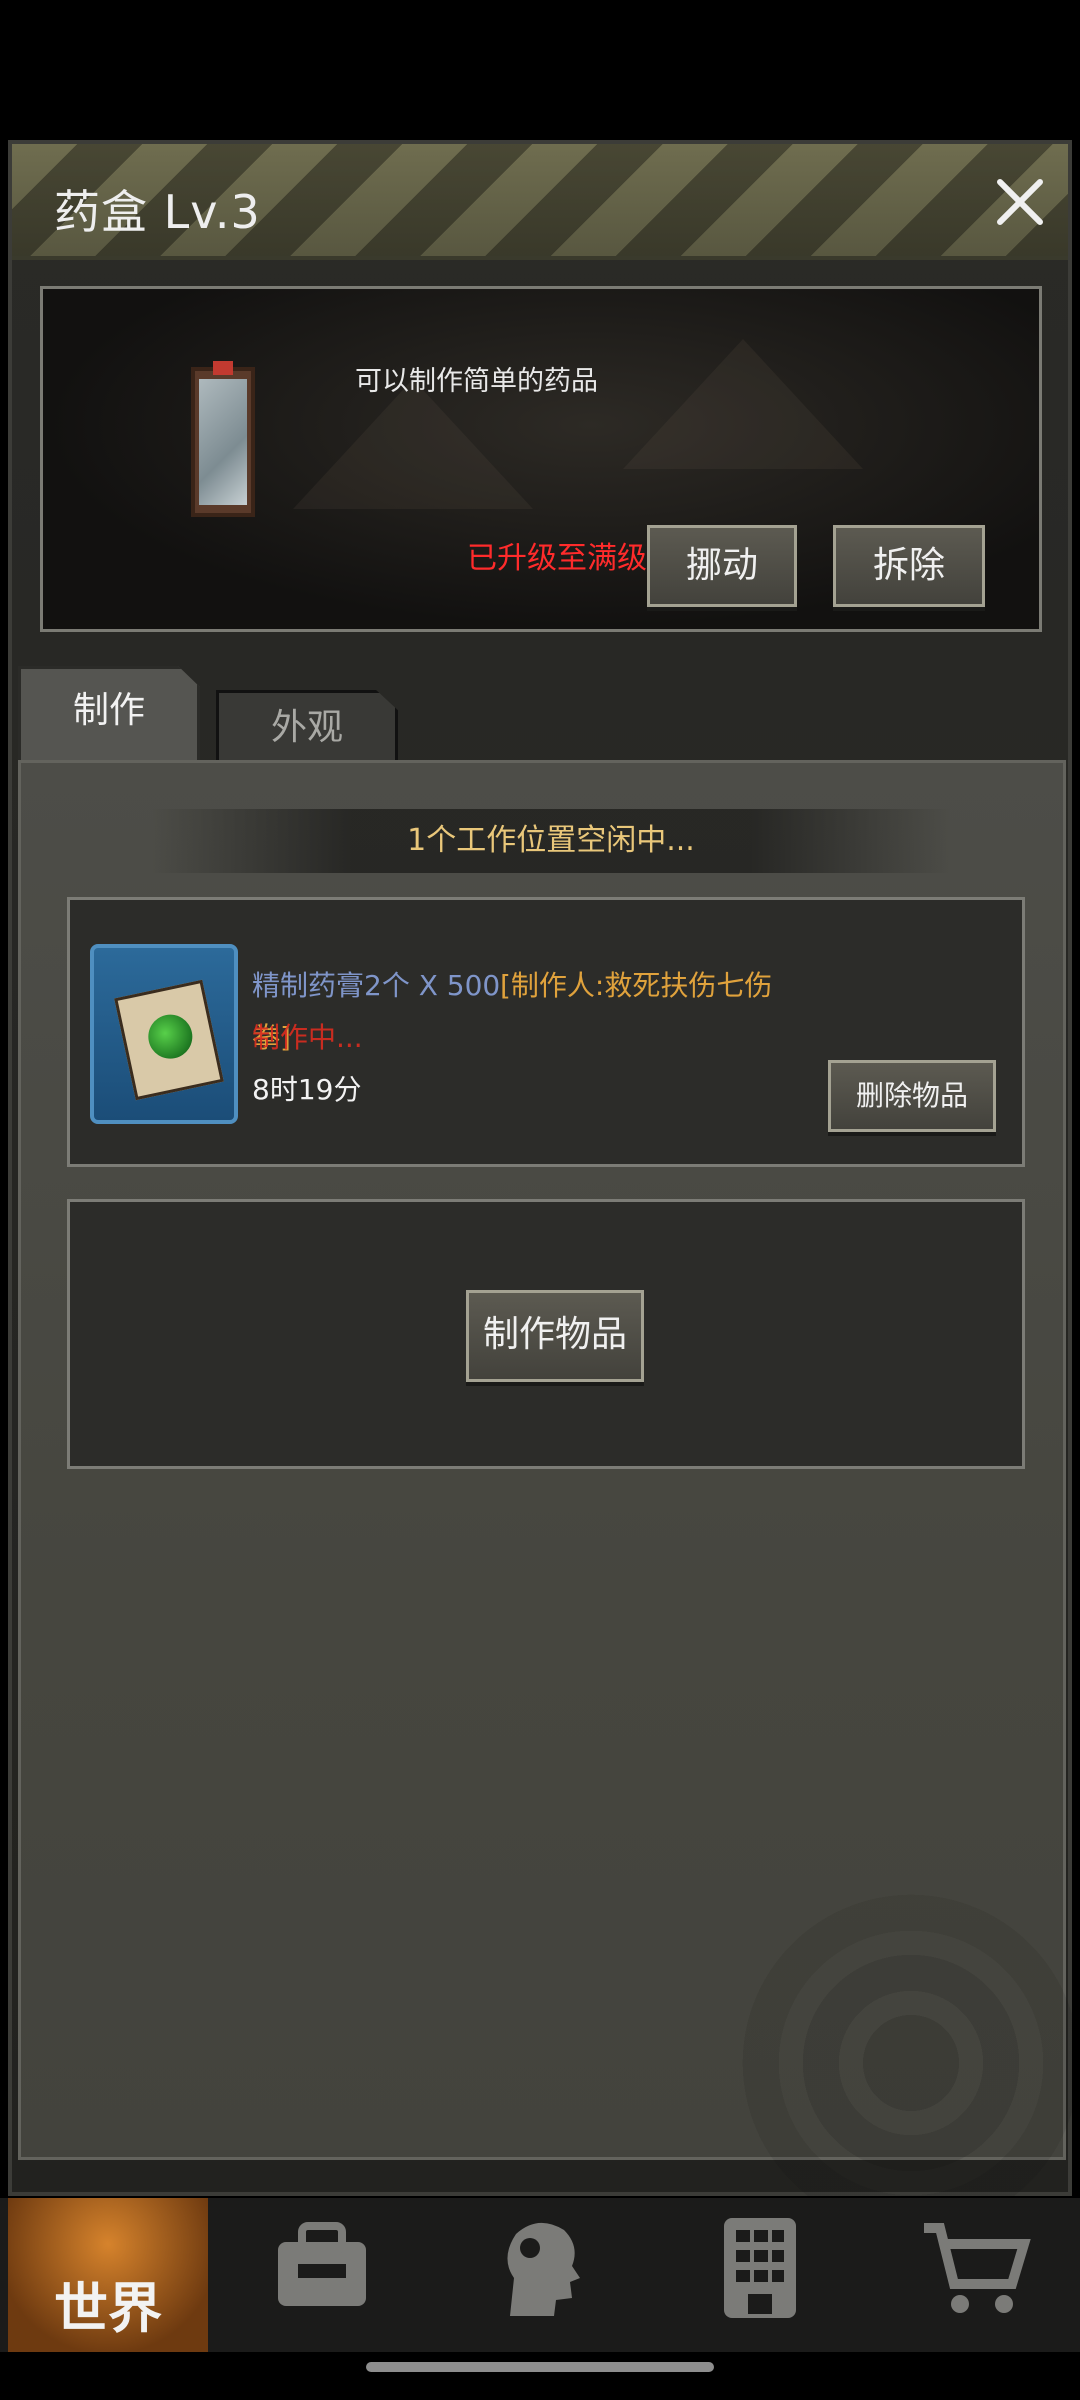 Image resolution: width=1080 pixels, height=2400 pixels. I want to click on home-indicator, so click(540, 2367).